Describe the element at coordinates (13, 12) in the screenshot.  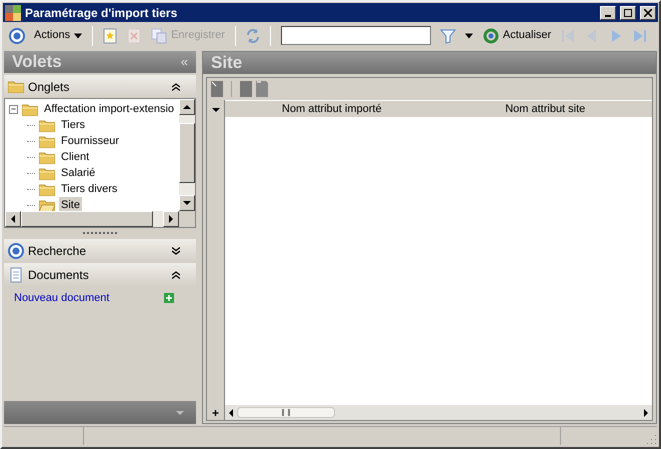
I see `app-icon` at that location.